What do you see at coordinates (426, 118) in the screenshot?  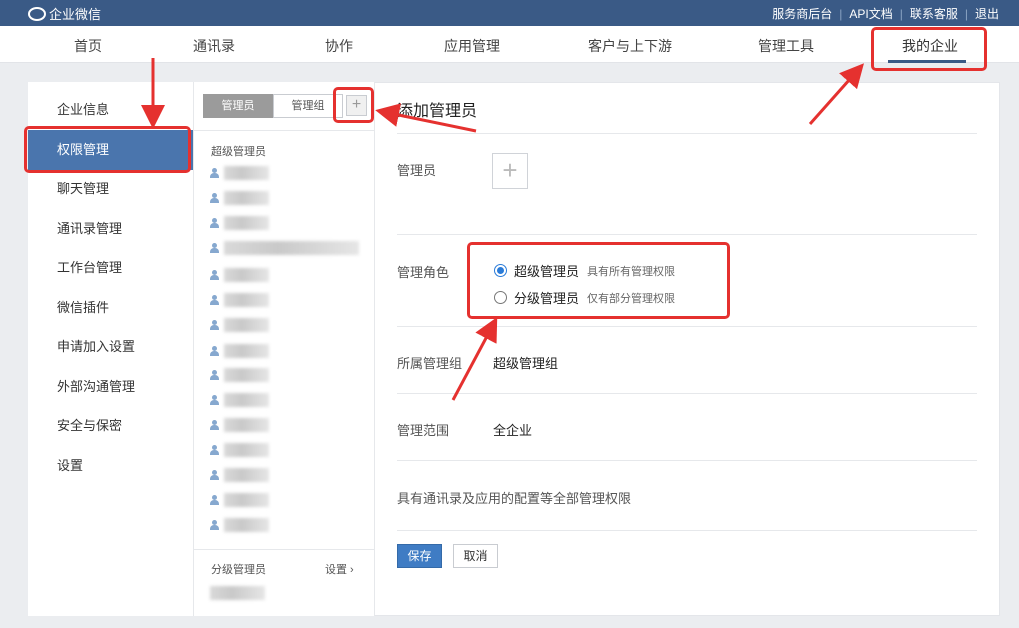 I see `arrow-left-icon` at bounding box center [426, 118].